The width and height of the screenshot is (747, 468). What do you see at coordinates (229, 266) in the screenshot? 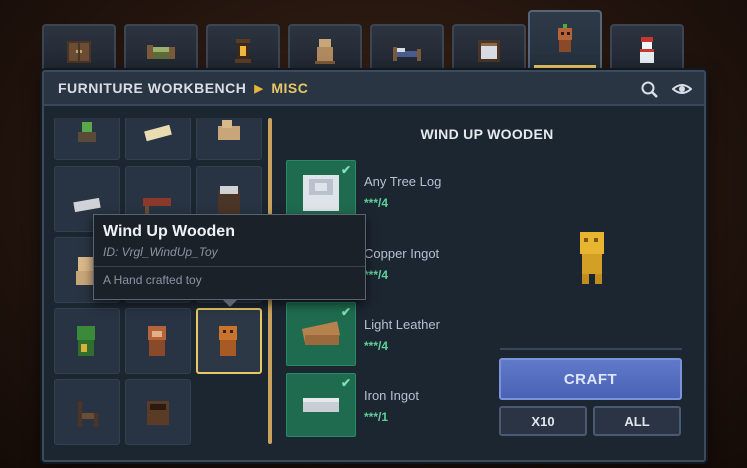
I see `tooltip-divider` at bounding box center [229, 266].